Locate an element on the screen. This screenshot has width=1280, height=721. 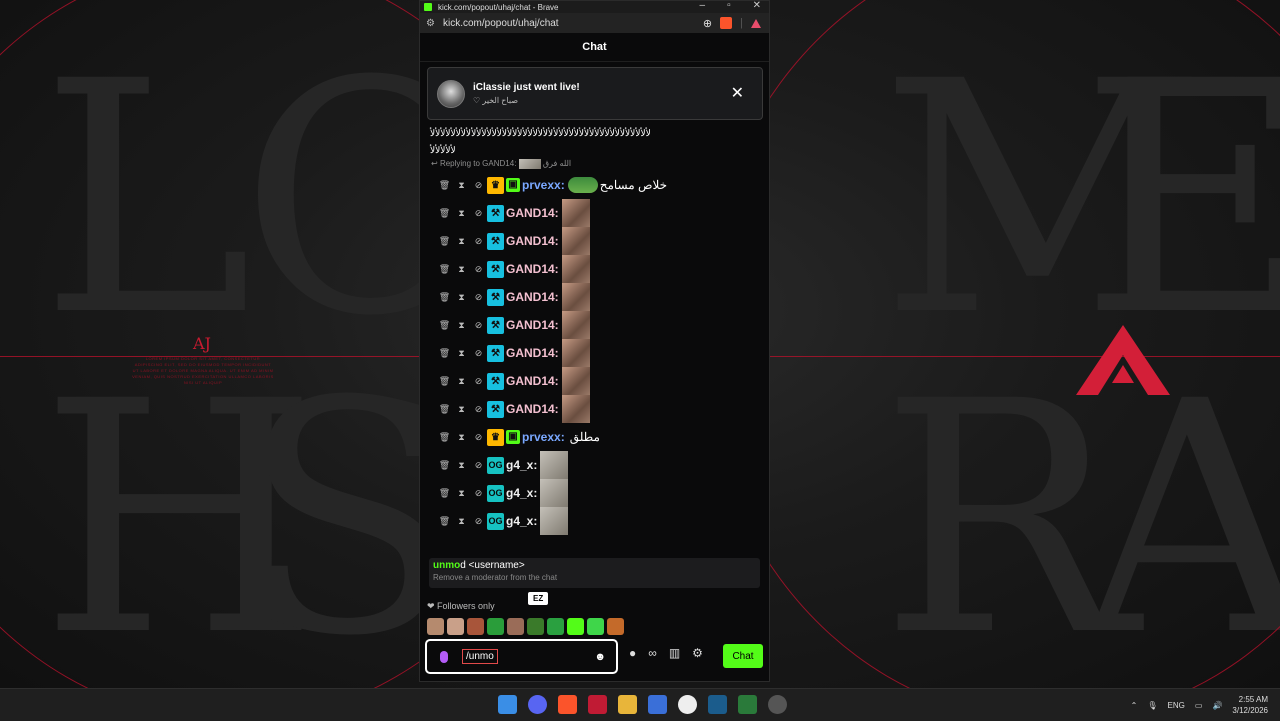
settings-gear-icon: ⚙ is located at coordinates (697, 653).